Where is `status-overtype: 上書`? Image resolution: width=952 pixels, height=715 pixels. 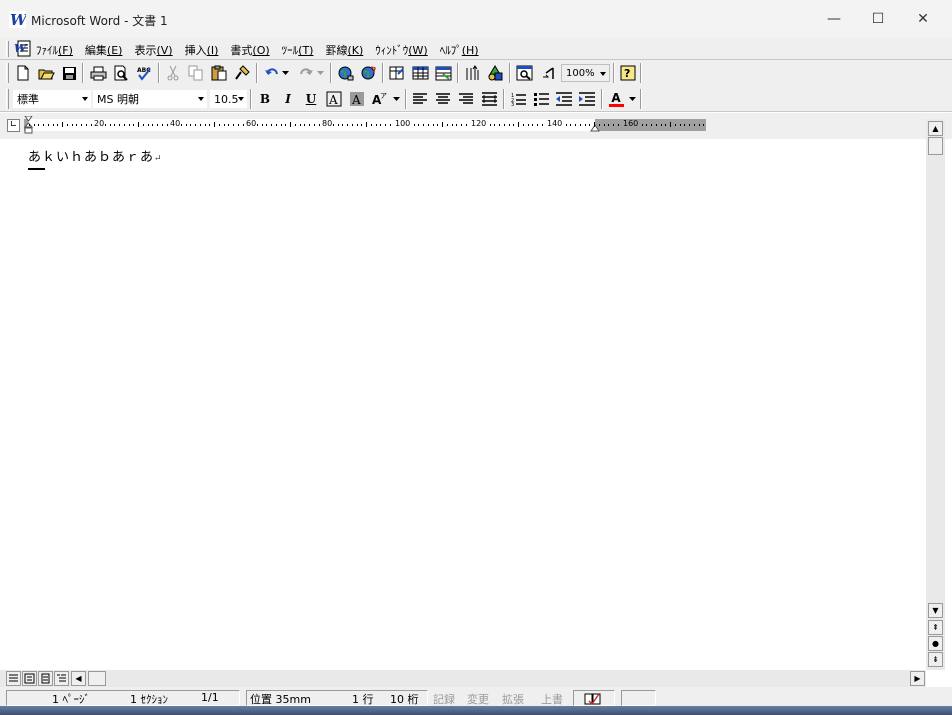
status-overtype: 上書 is located at coordinates (552, 699).